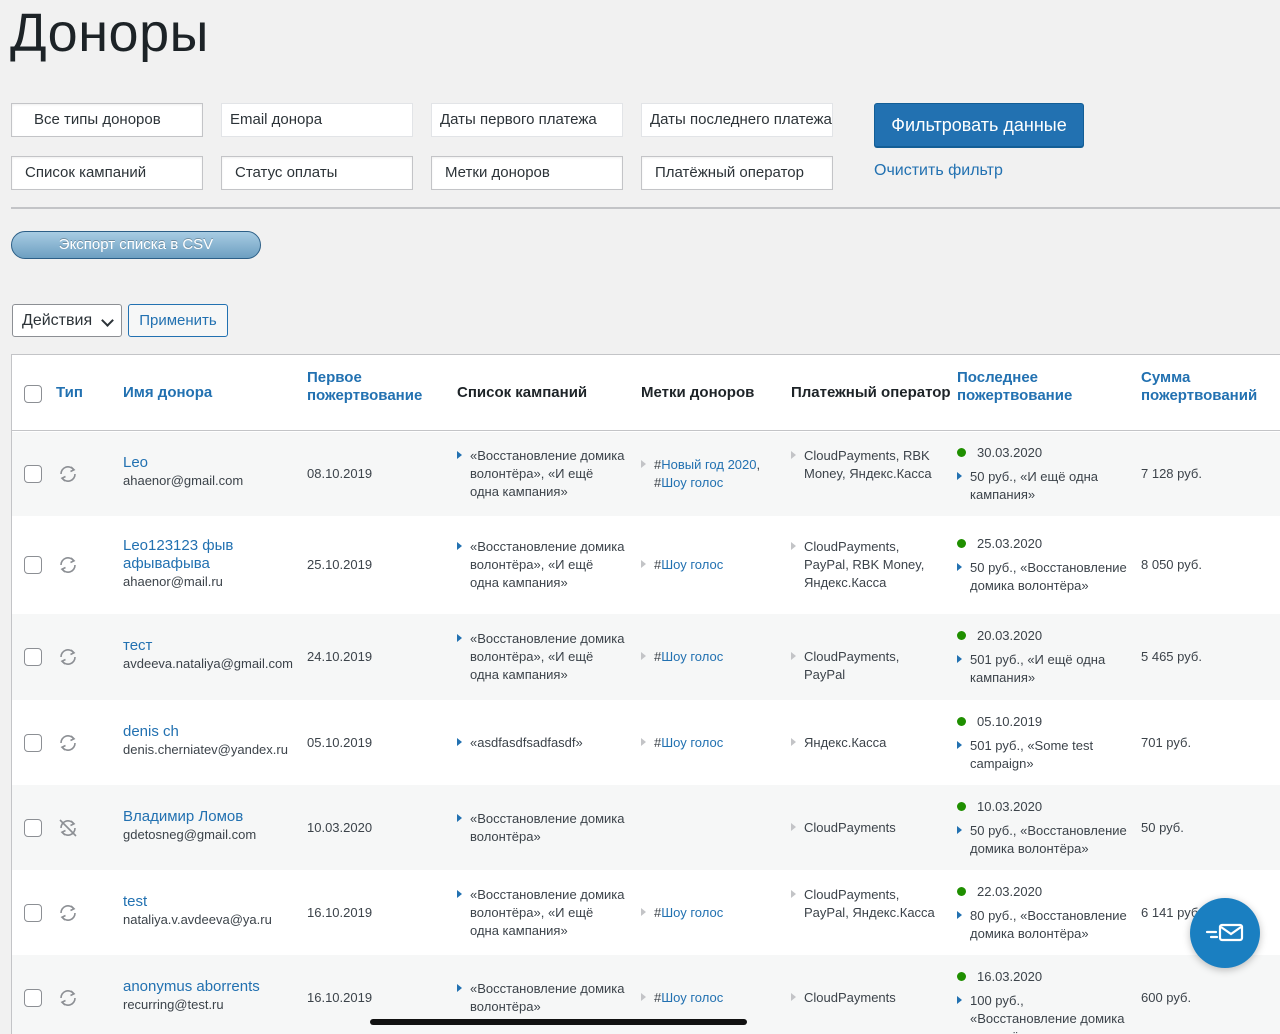 Image resolution: width=1280 pixels, height=1034 pixels. Describe the element at coordinates (208, 663) in the screenshot. I see `donor-email: avdeeva.nataliya@gmail.com` at that location.